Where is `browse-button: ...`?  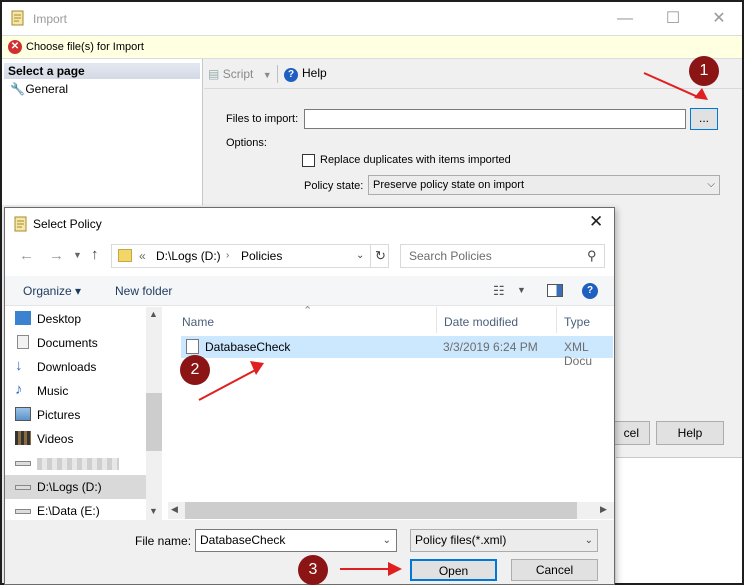 browse-button: ... is located at coordinates (704, 119).